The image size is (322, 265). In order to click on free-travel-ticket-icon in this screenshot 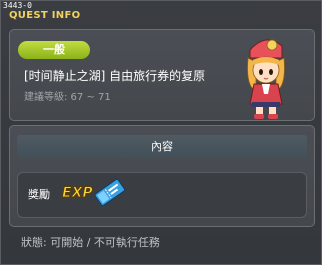, I will do `click(109, 193)`.